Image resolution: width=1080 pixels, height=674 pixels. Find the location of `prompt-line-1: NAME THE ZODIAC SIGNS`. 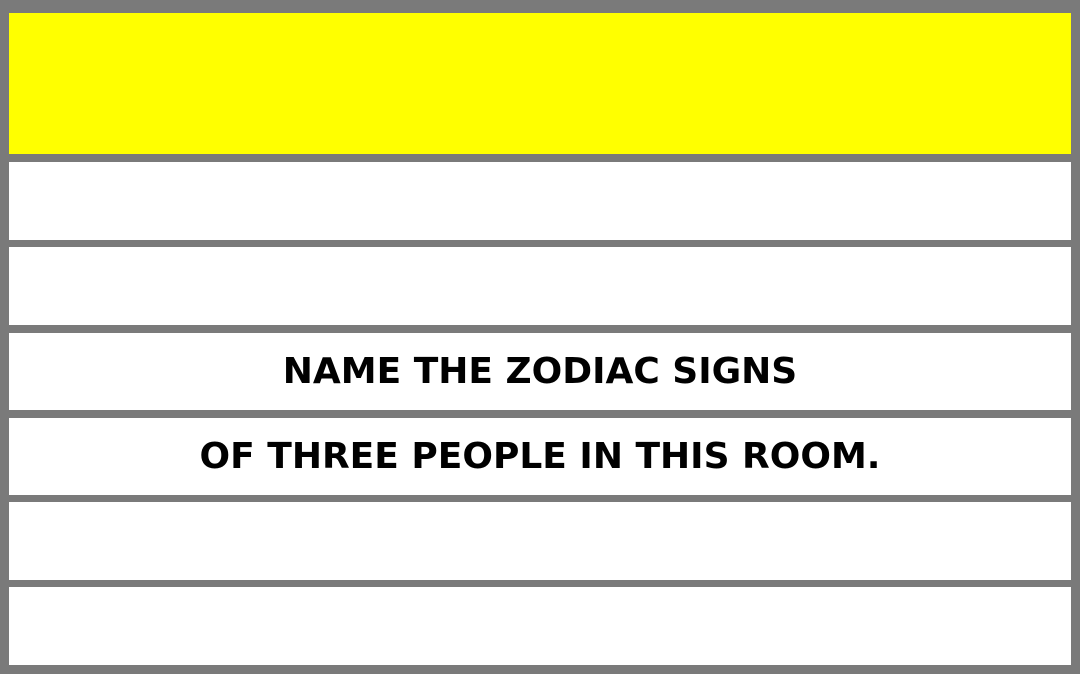

prompt-line-1: NAME THE ZODIAC SIGNS is located at coordinates (540, 371).